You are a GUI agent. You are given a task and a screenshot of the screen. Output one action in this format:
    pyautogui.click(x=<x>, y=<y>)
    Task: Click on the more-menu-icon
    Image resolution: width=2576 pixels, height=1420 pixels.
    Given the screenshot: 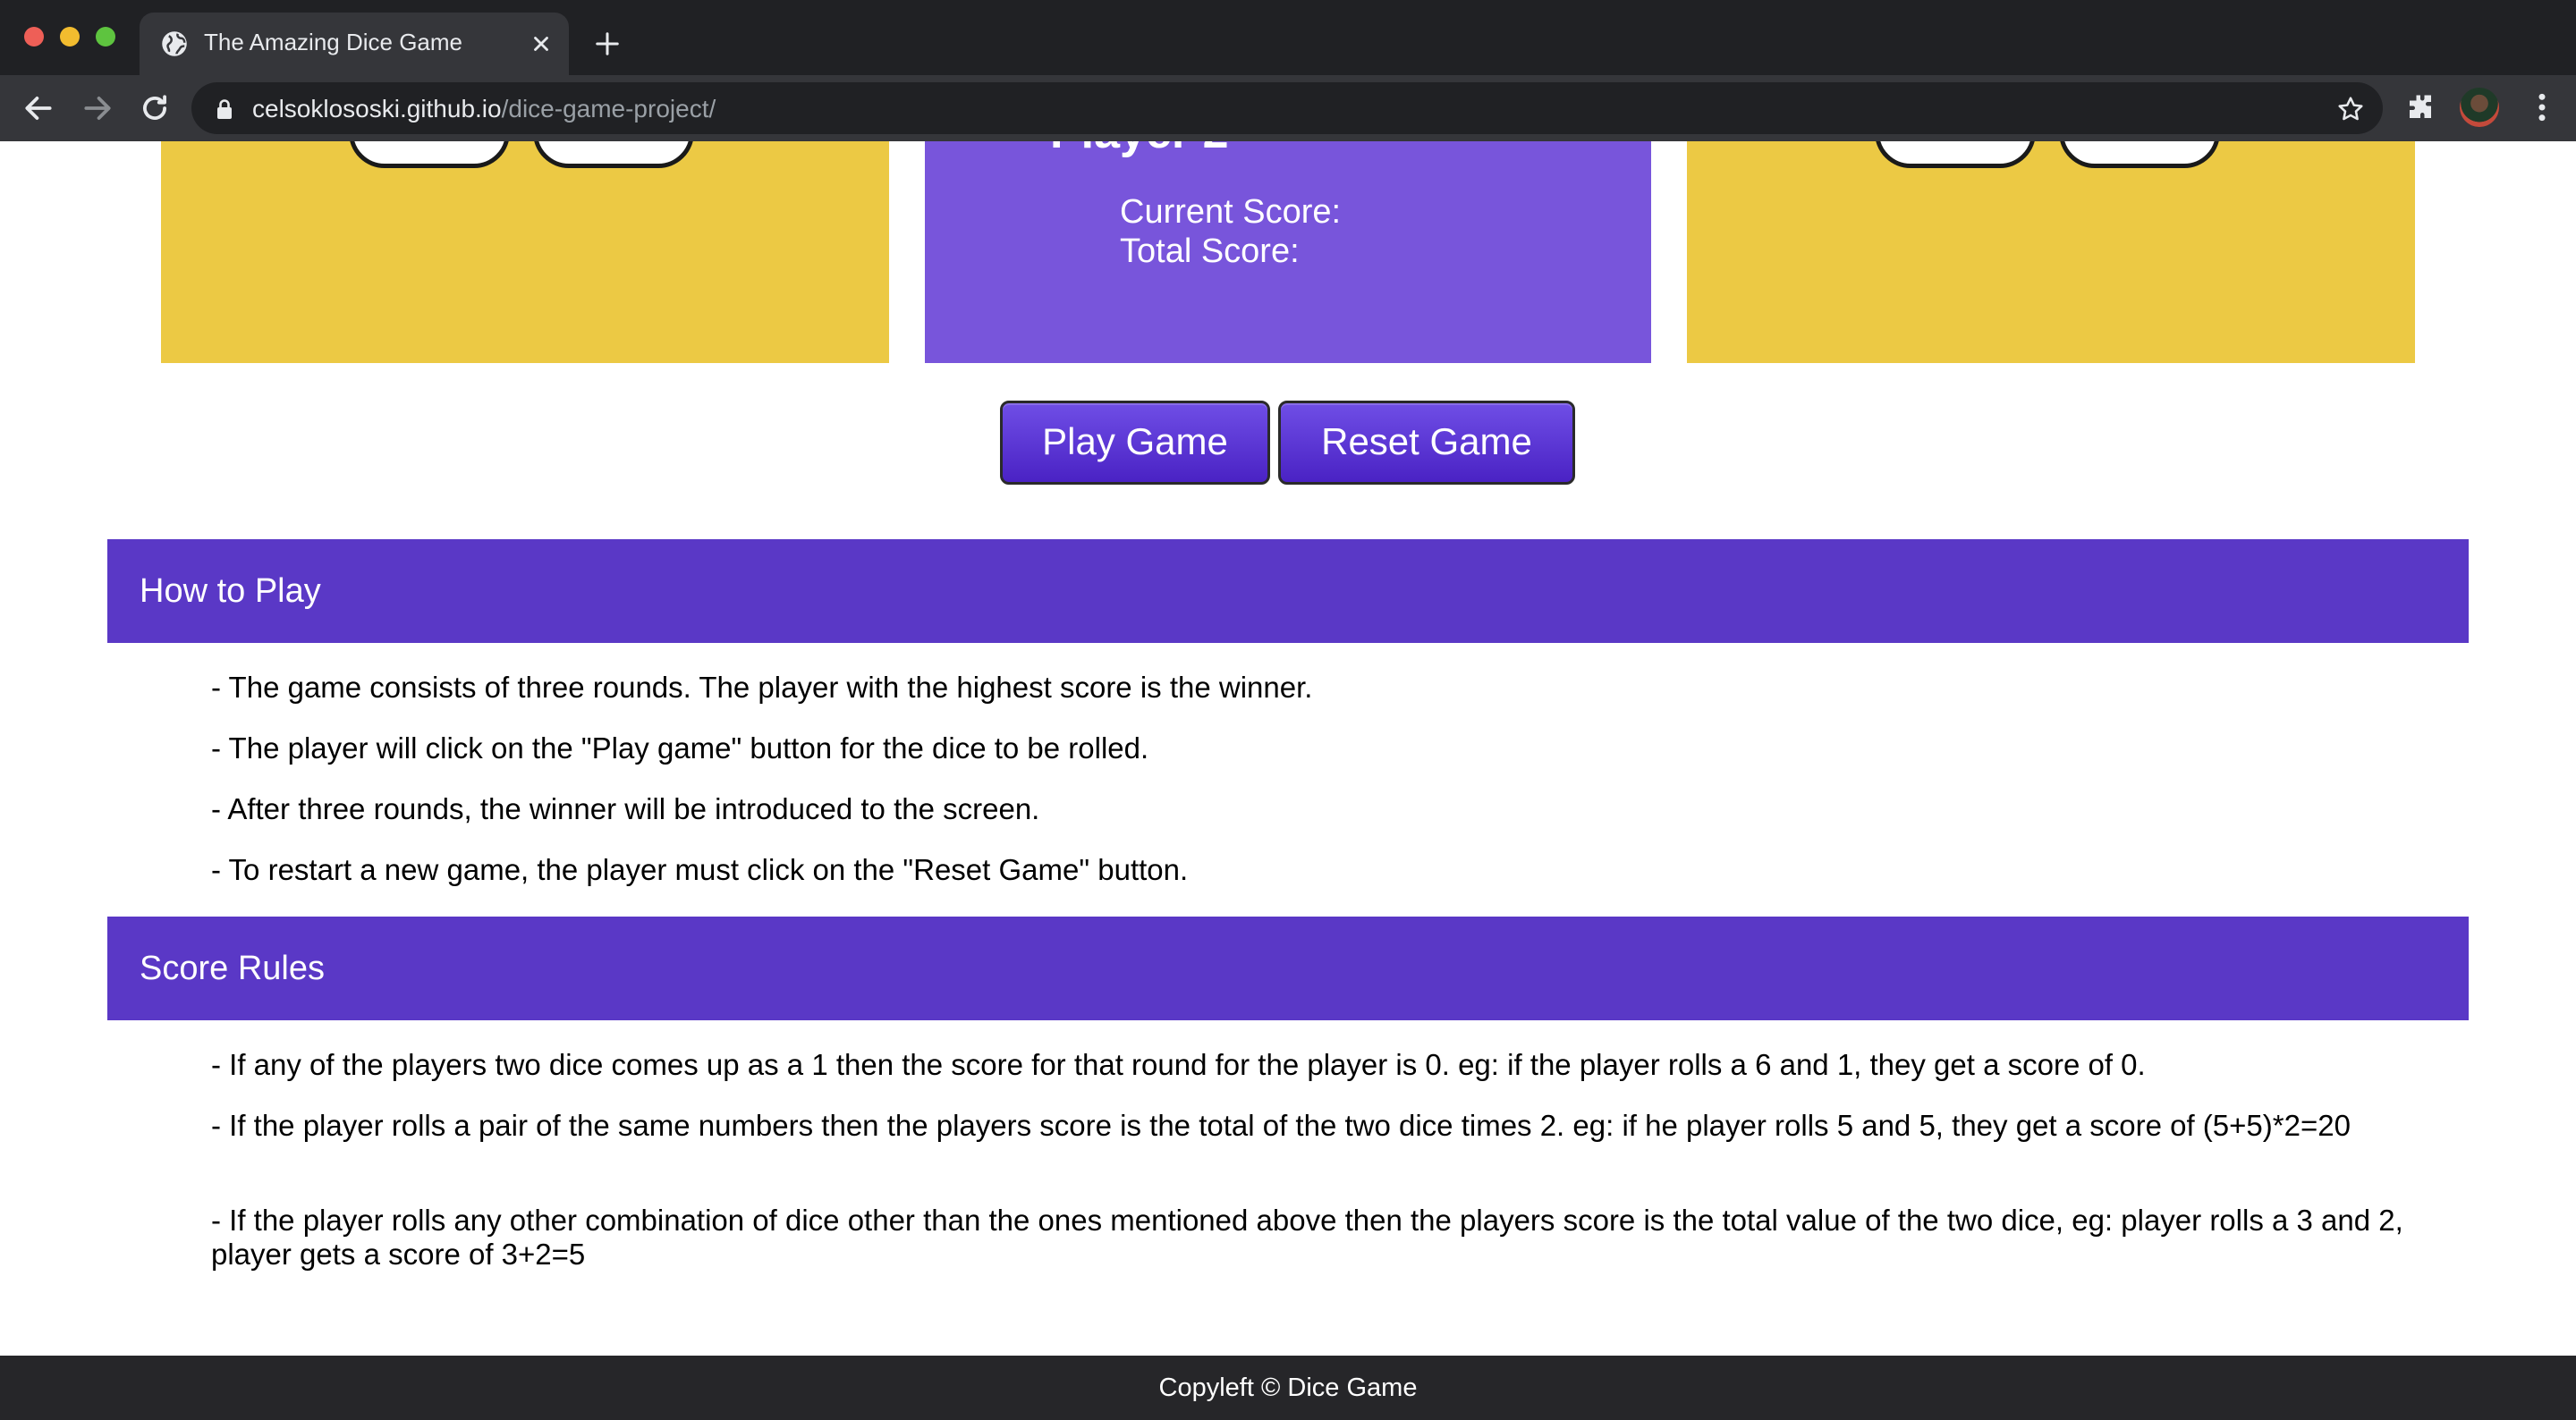 What is the action you would take?
    pyautogui.click(x=2542, y=107)
    